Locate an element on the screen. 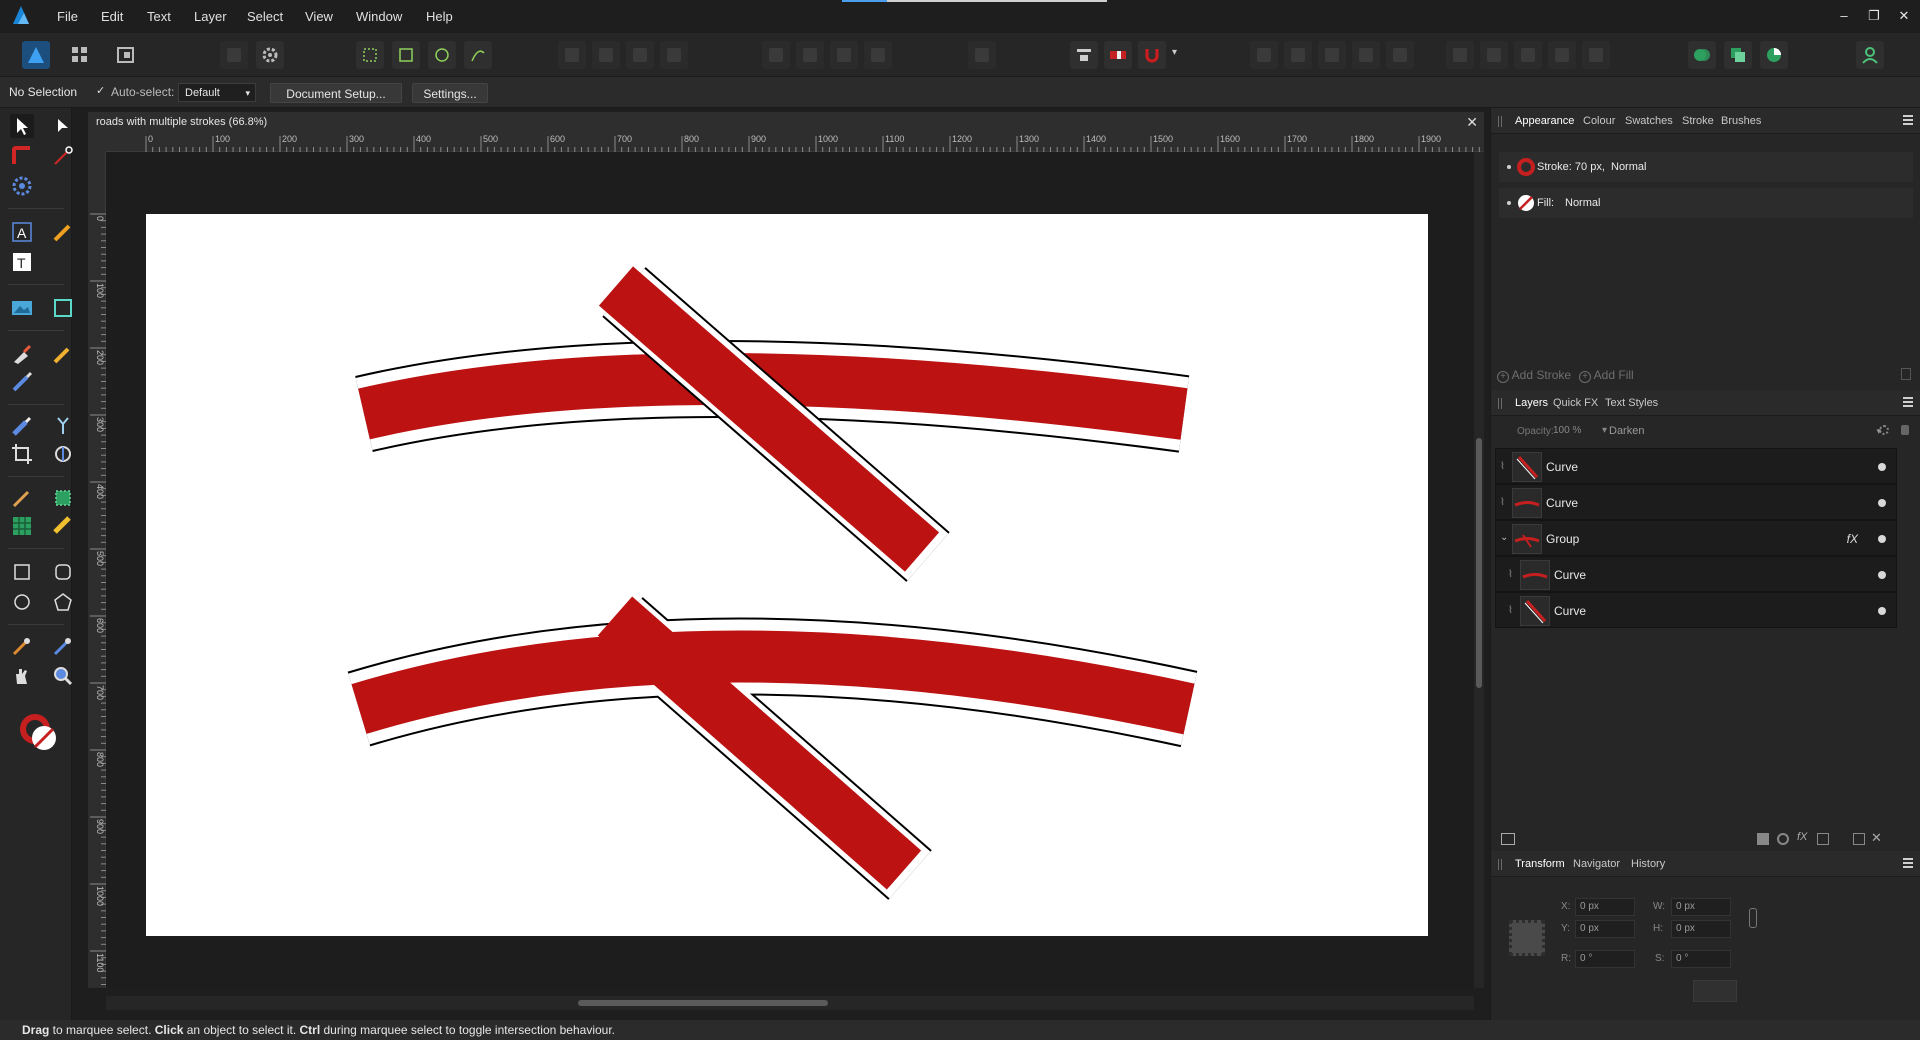  rectangle-tool-icon is located at coordinates (22, 572).